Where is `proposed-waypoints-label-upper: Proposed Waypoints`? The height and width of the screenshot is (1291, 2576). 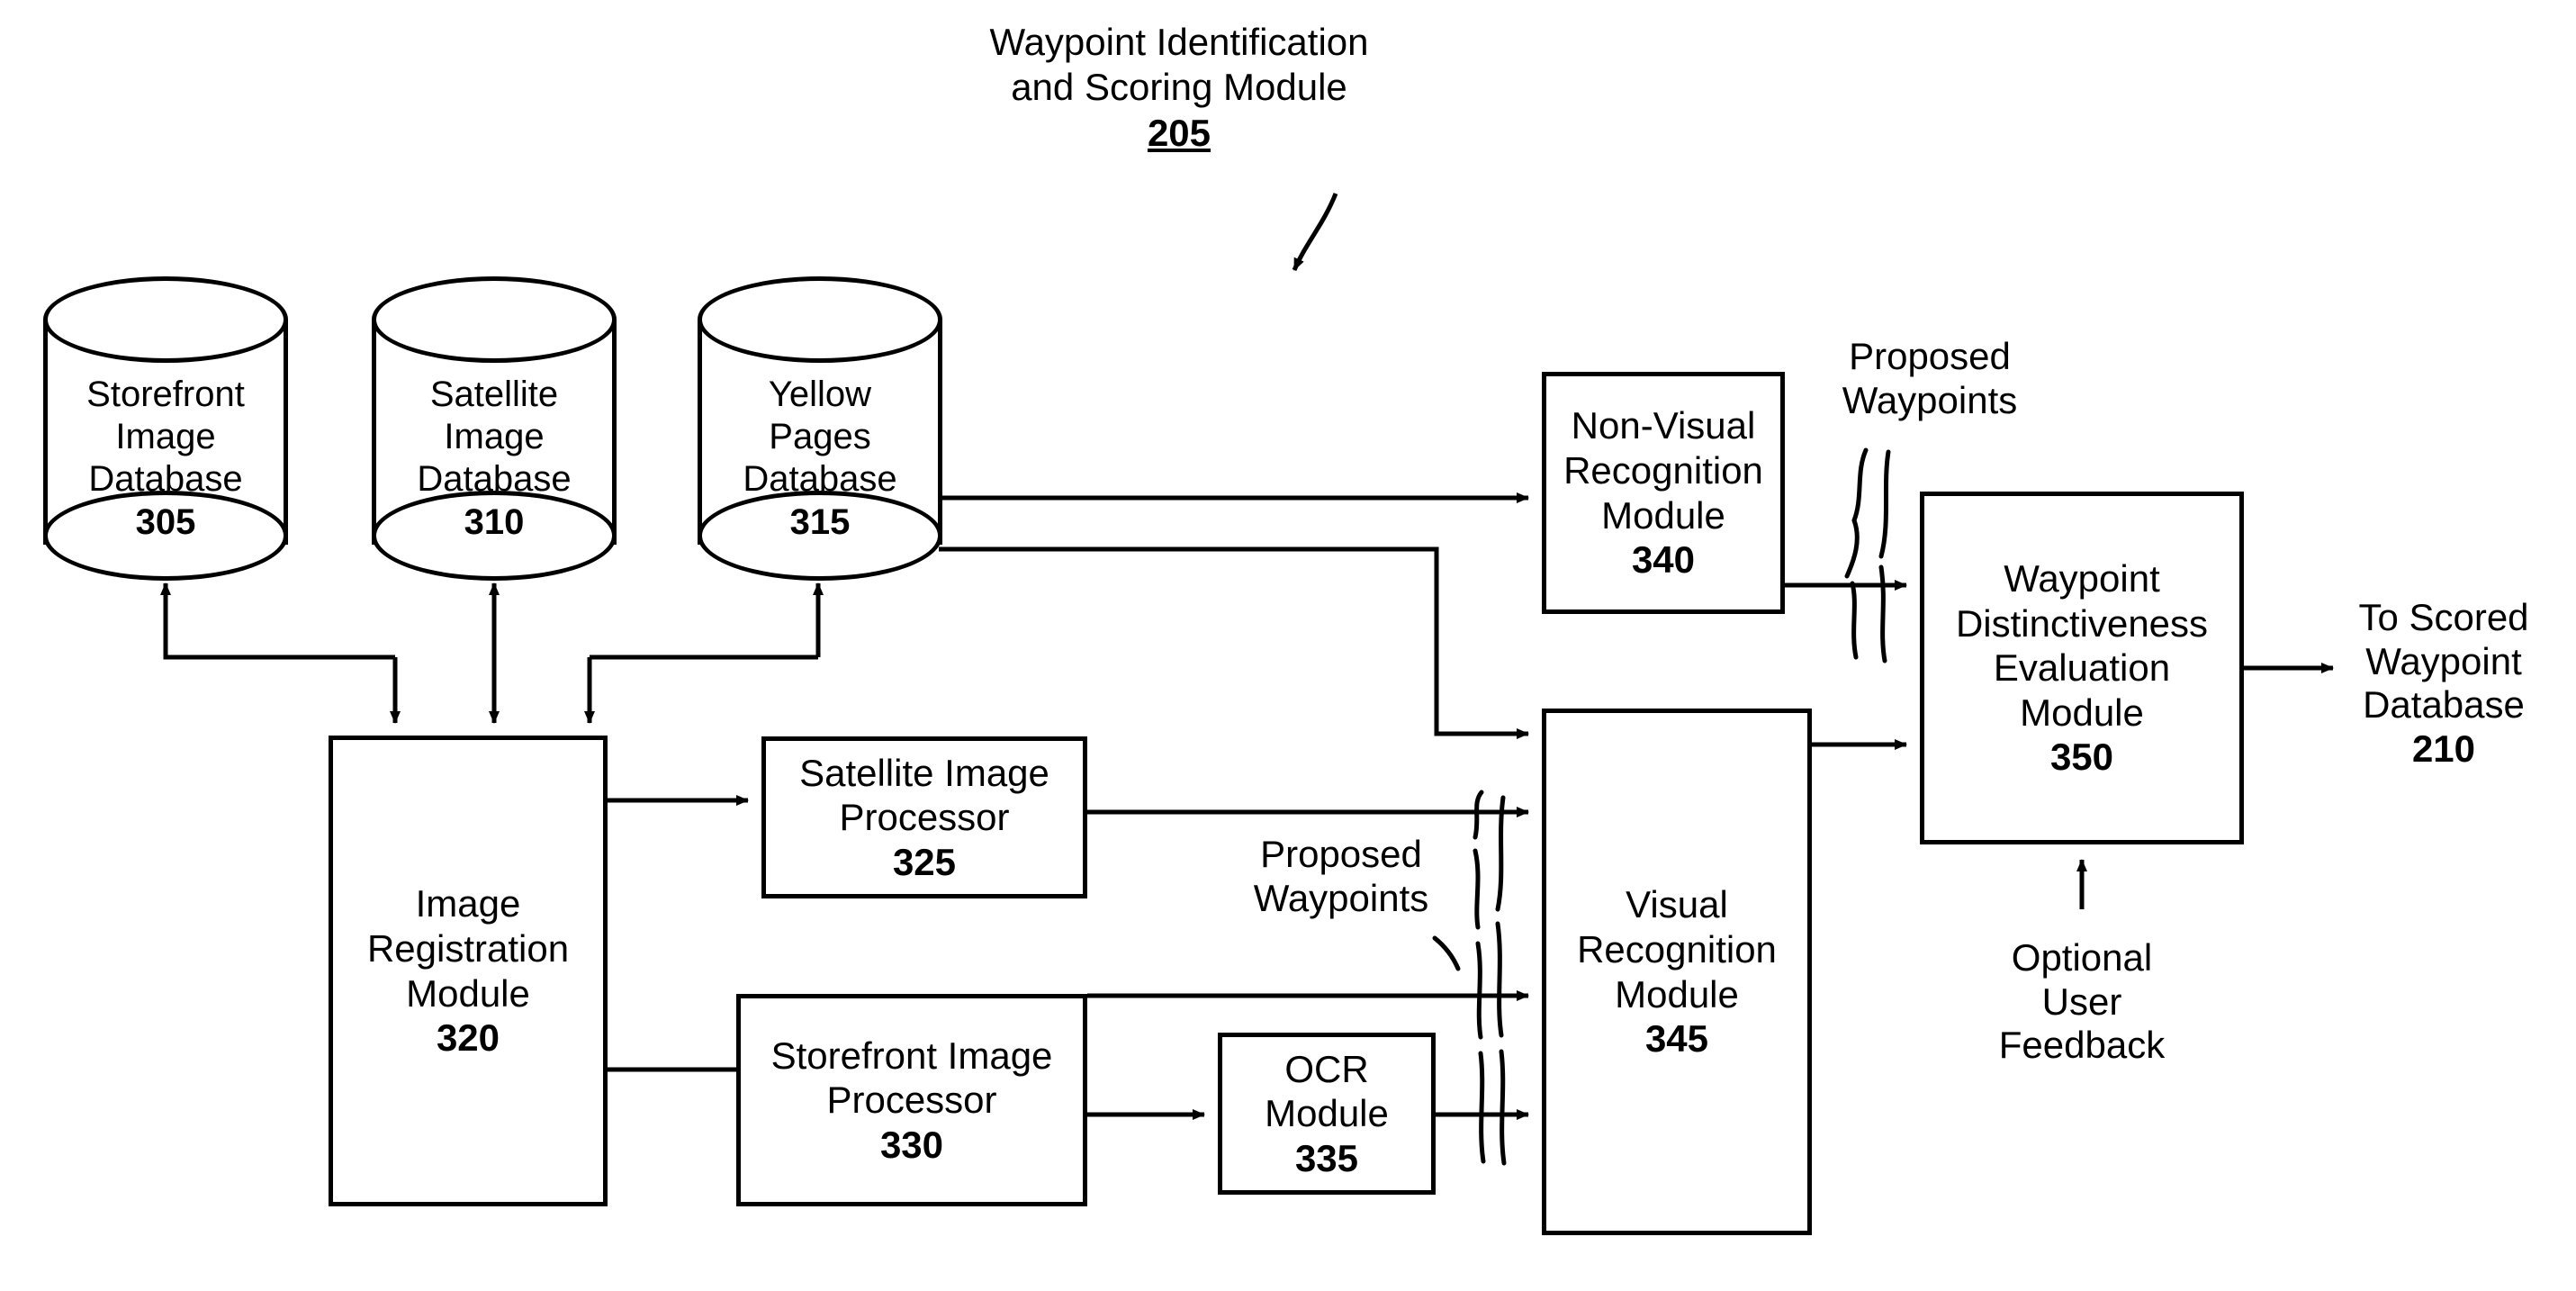
proposed-waypoints-label-upper: Proposed Waypoints is located at coordinates (1930, 378).